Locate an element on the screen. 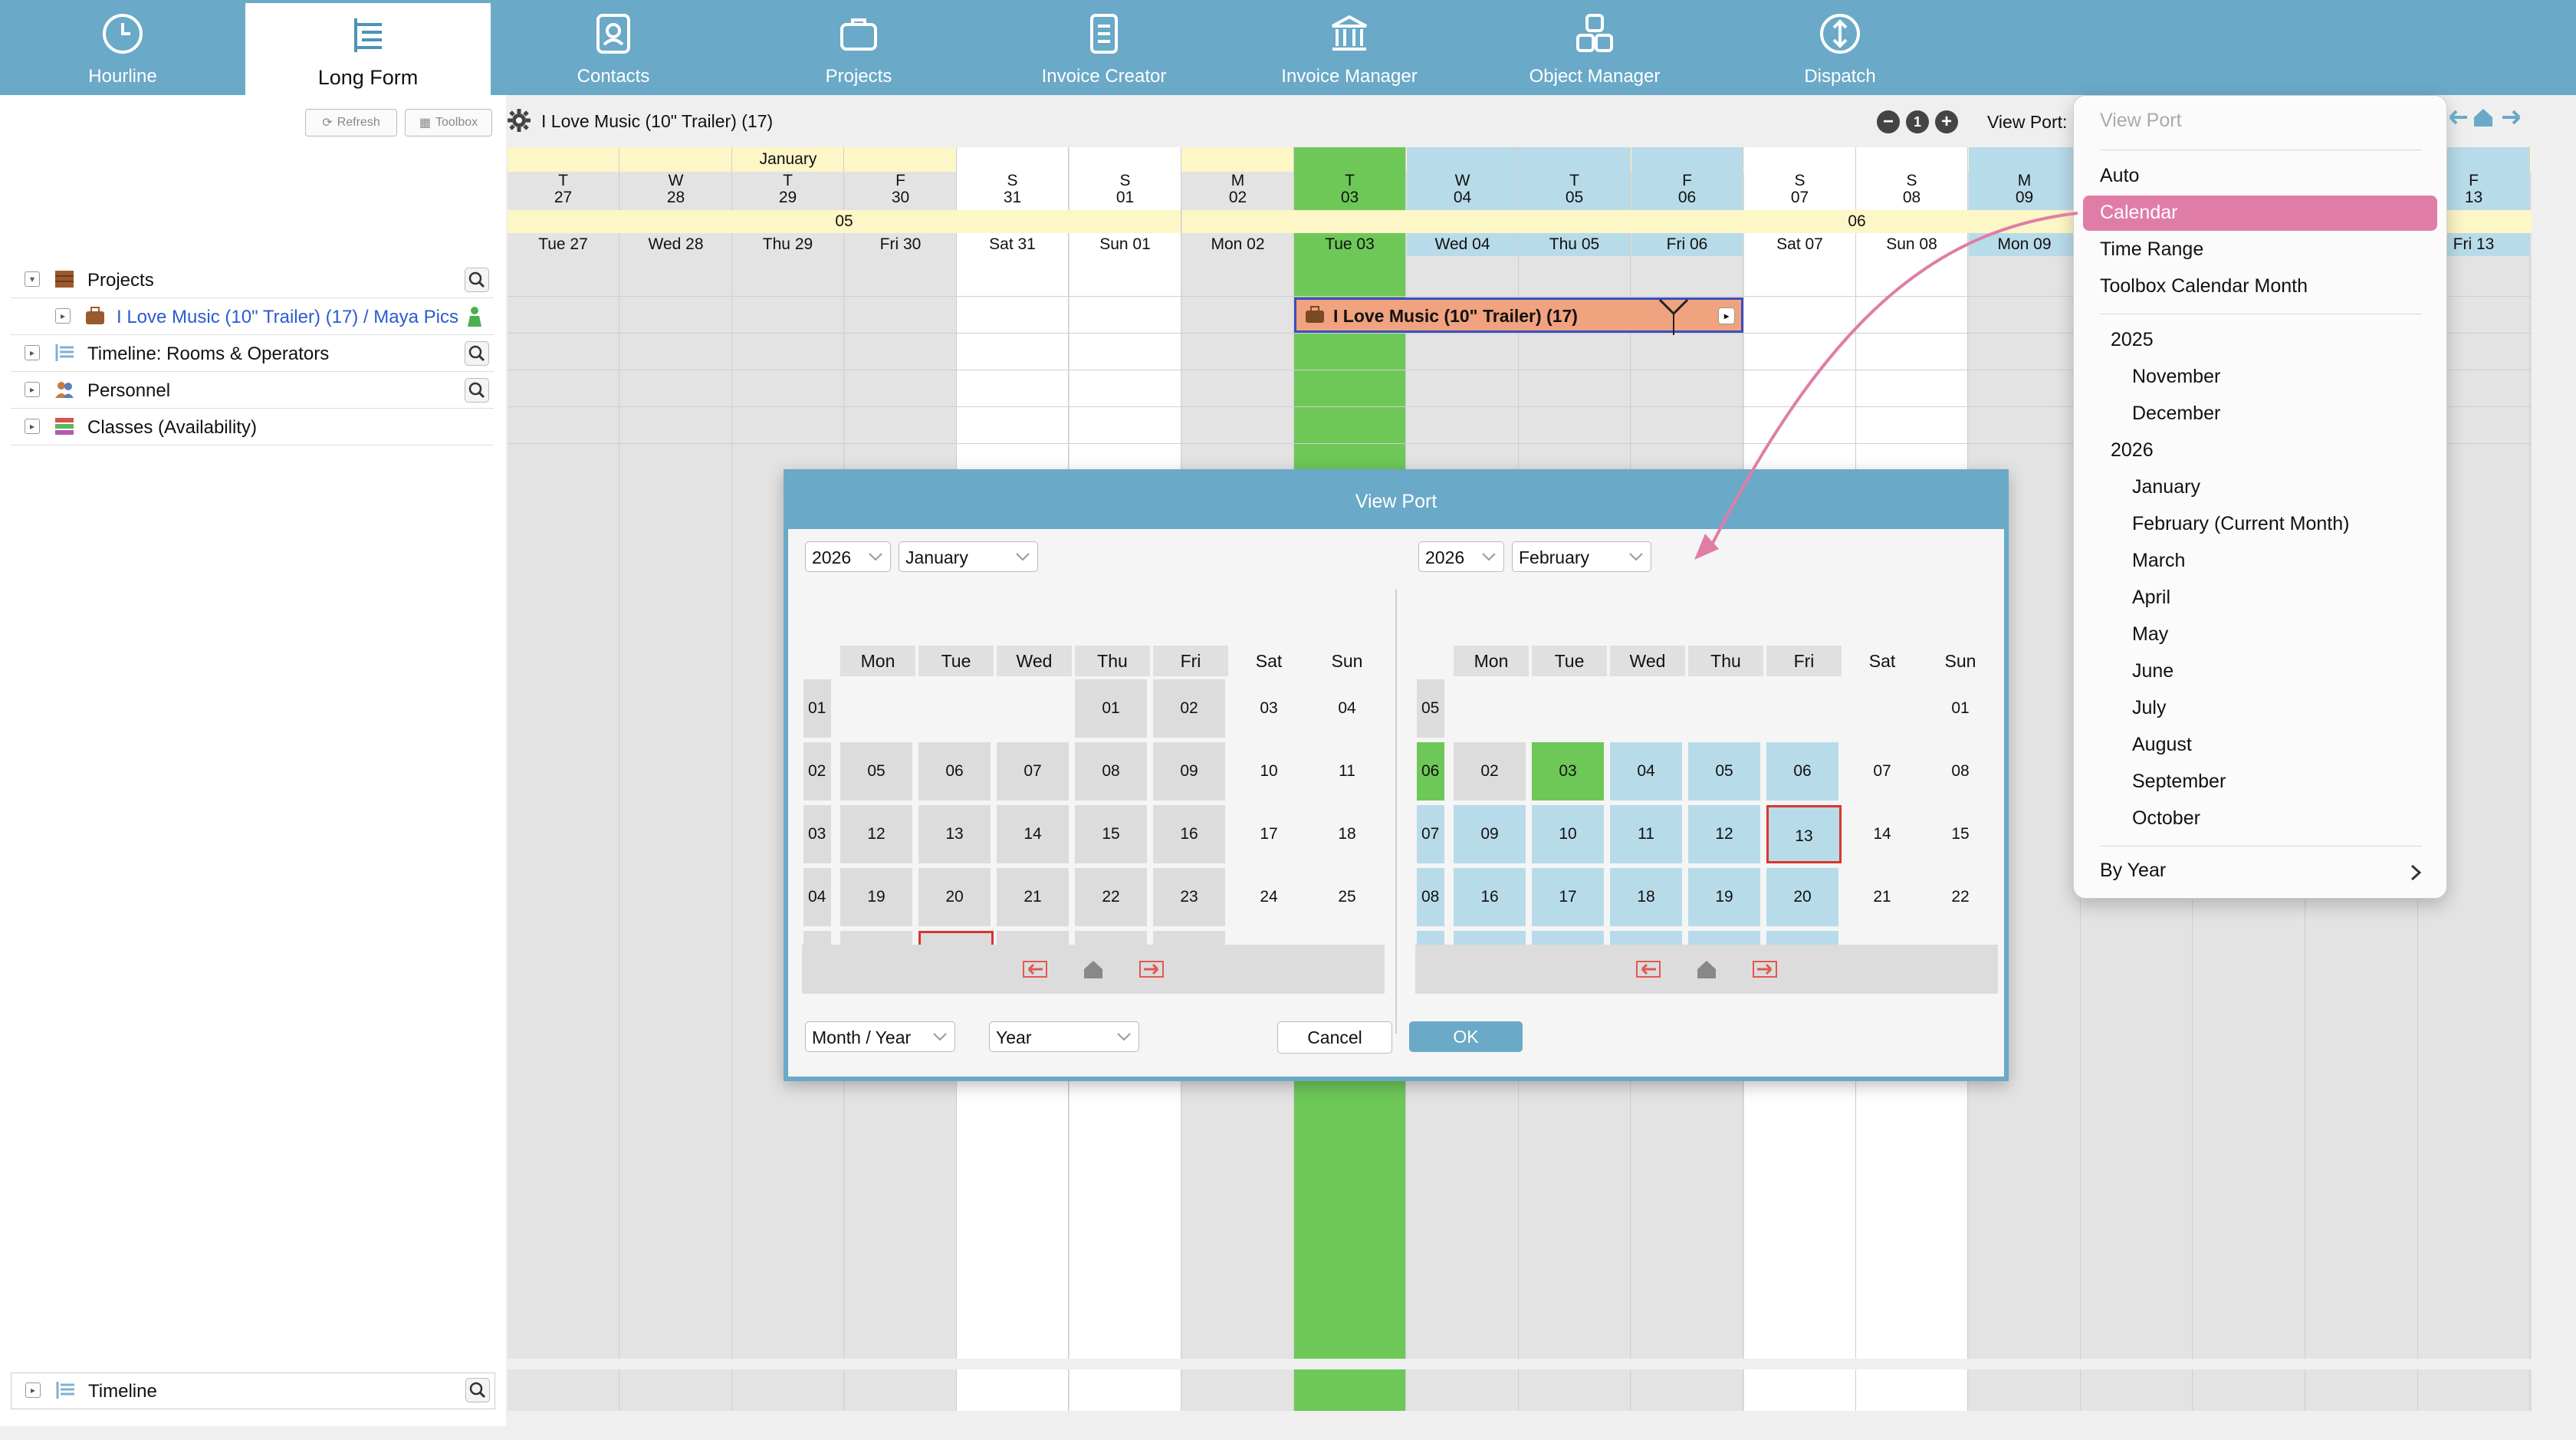 The width and height of the screenshot is (2576, 1440). week-number: 05 is located at coordinates (1430, 708).